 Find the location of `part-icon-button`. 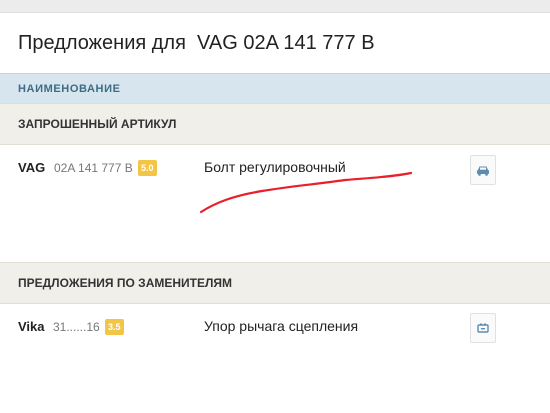

part-icon-button is located at coordinates (483, 328).